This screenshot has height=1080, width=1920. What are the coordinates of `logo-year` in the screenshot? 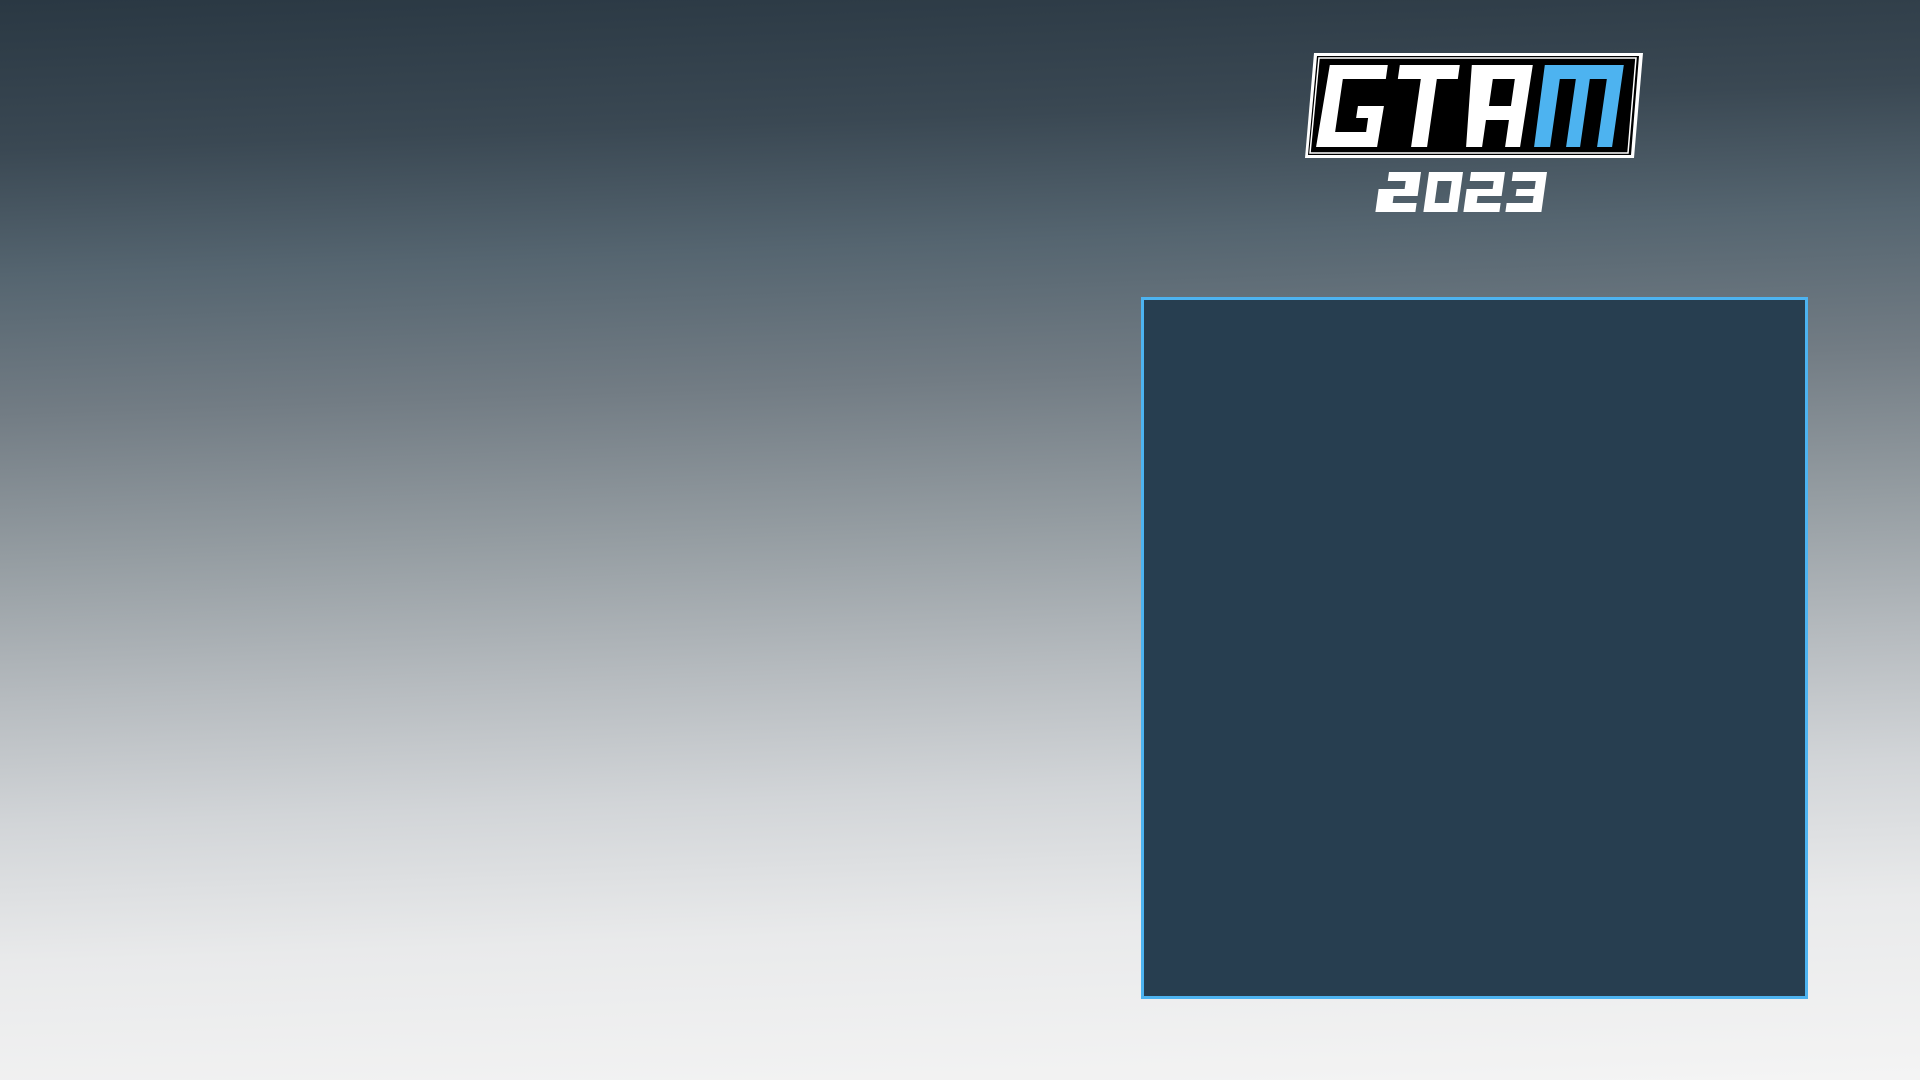 It's located at (1461, 192).